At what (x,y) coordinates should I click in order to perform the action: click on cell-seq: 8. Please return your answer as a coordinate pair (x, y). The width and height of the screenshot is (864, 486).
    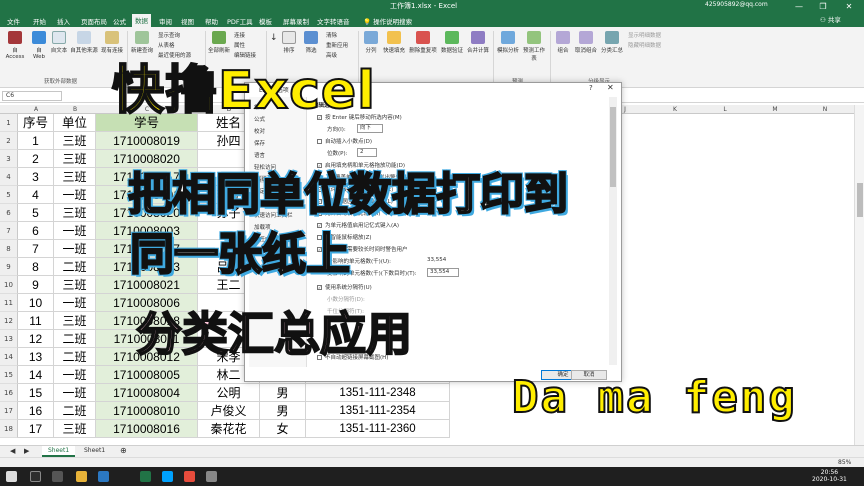
    Looking at the image, I should click on (36, 267).